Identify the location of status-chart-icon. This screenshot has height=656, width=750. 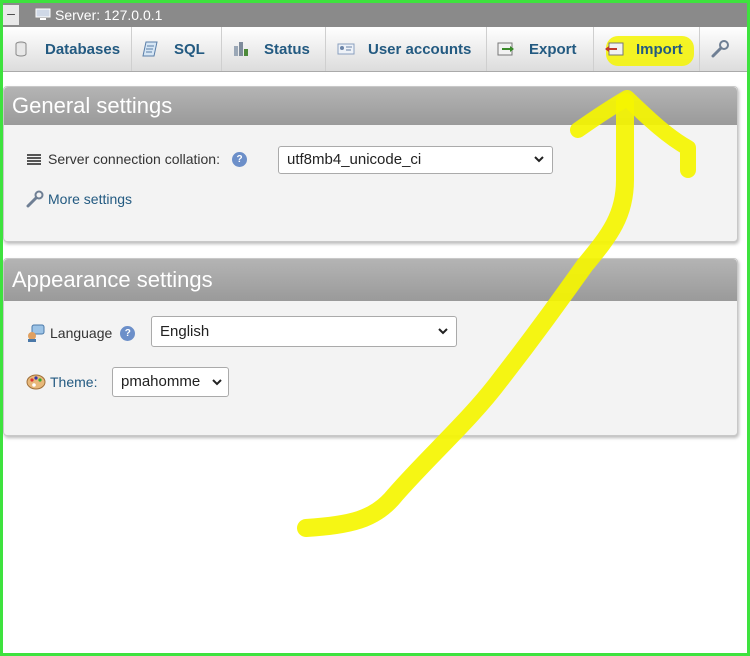
(241, 49).